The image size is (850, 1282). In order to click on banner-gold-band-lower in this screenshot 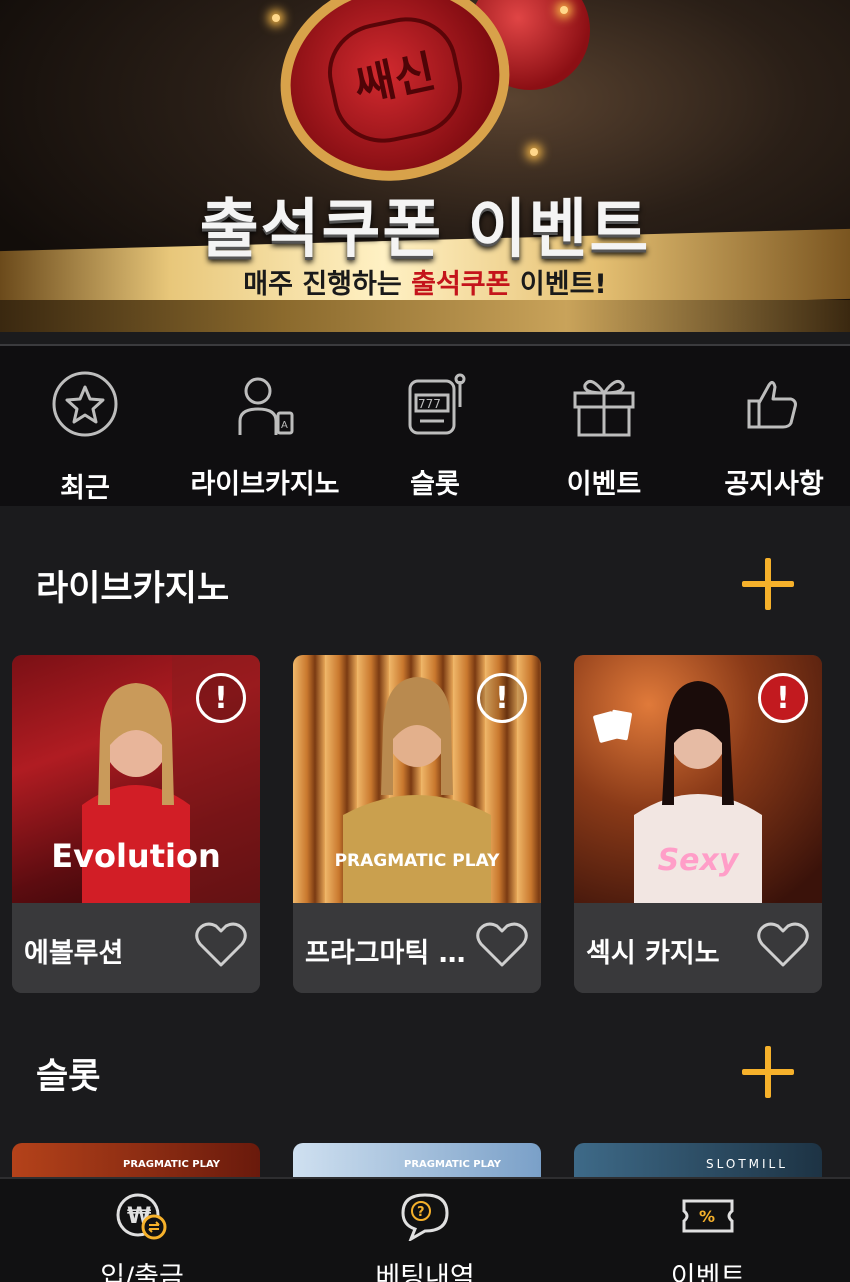, I will do `click(425, 316)`.